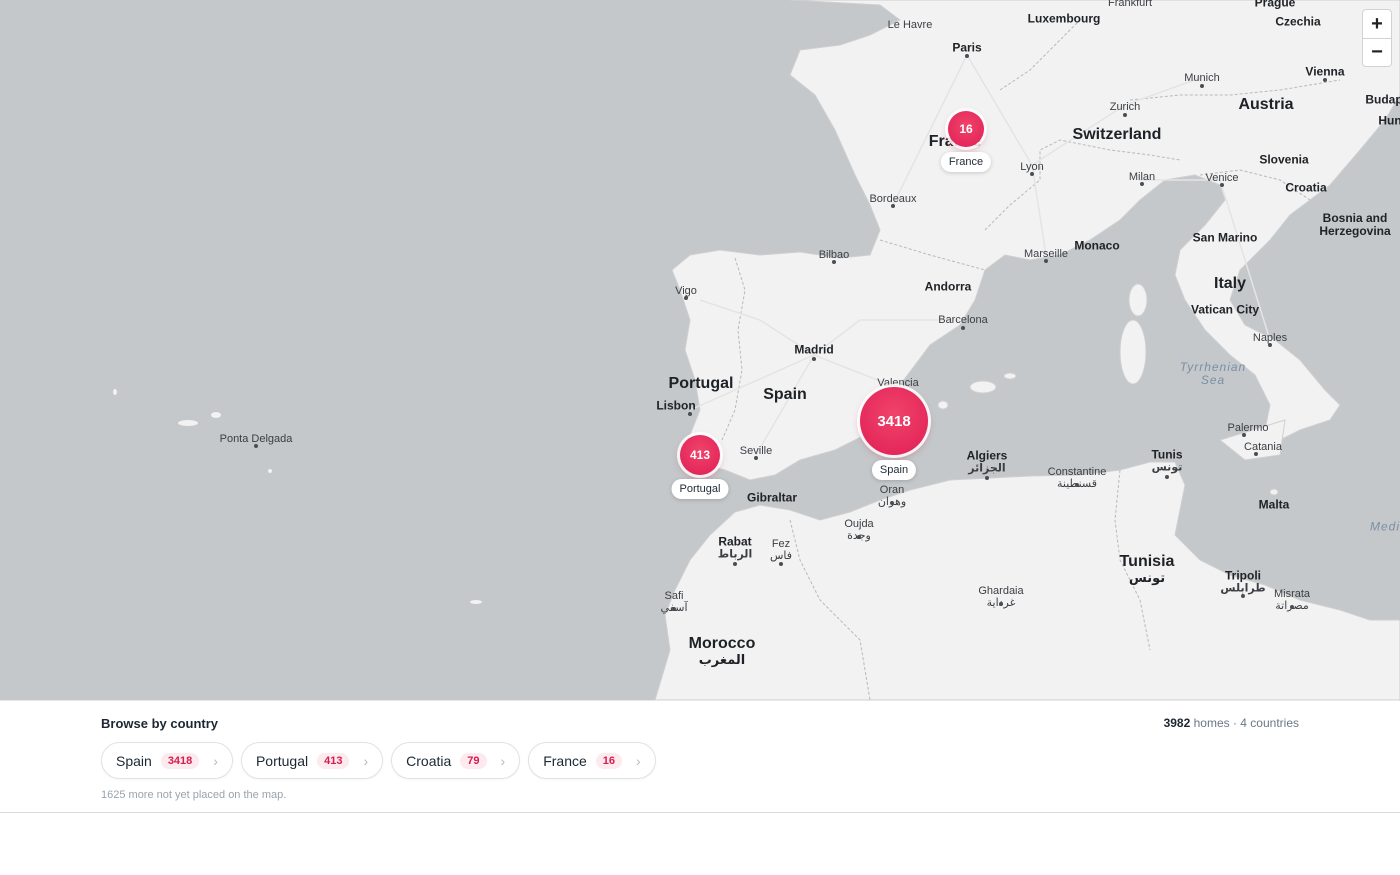 The width and height of the screenshot is (1400, 875). What do you see at coordinates (1274, 504) in the screenshot?
I see `place-label: Malta` at bounding box center [1274, 504].